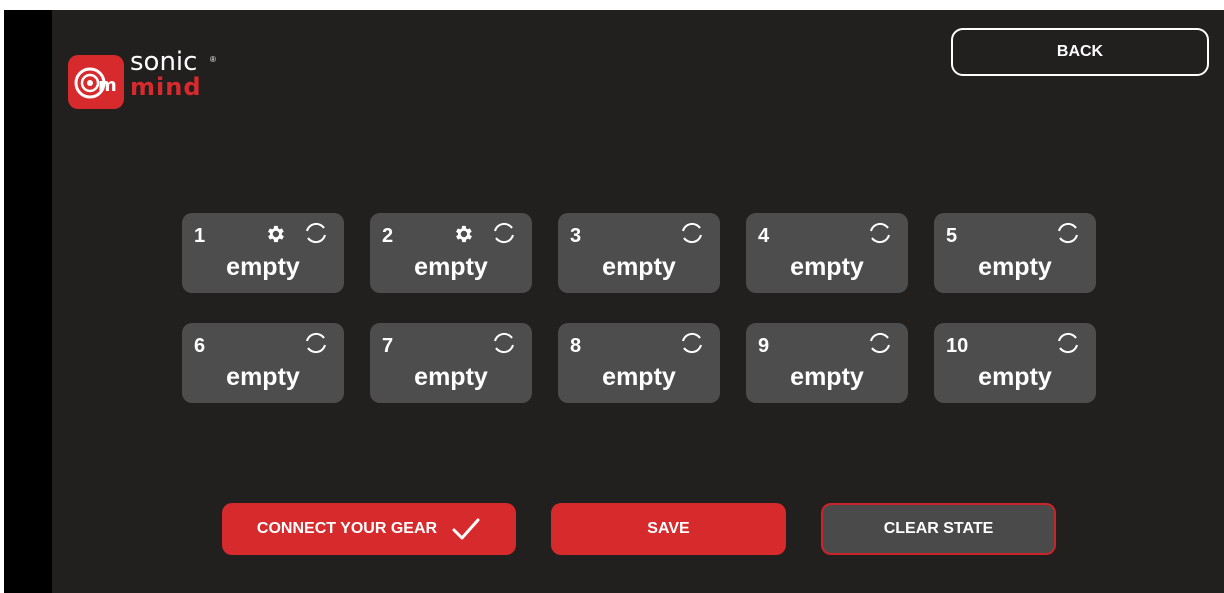 The image size is (1224, 593). Describe the element at coordinates (28, 301) in the screenshot. I see `left-edge-bar` at that location.